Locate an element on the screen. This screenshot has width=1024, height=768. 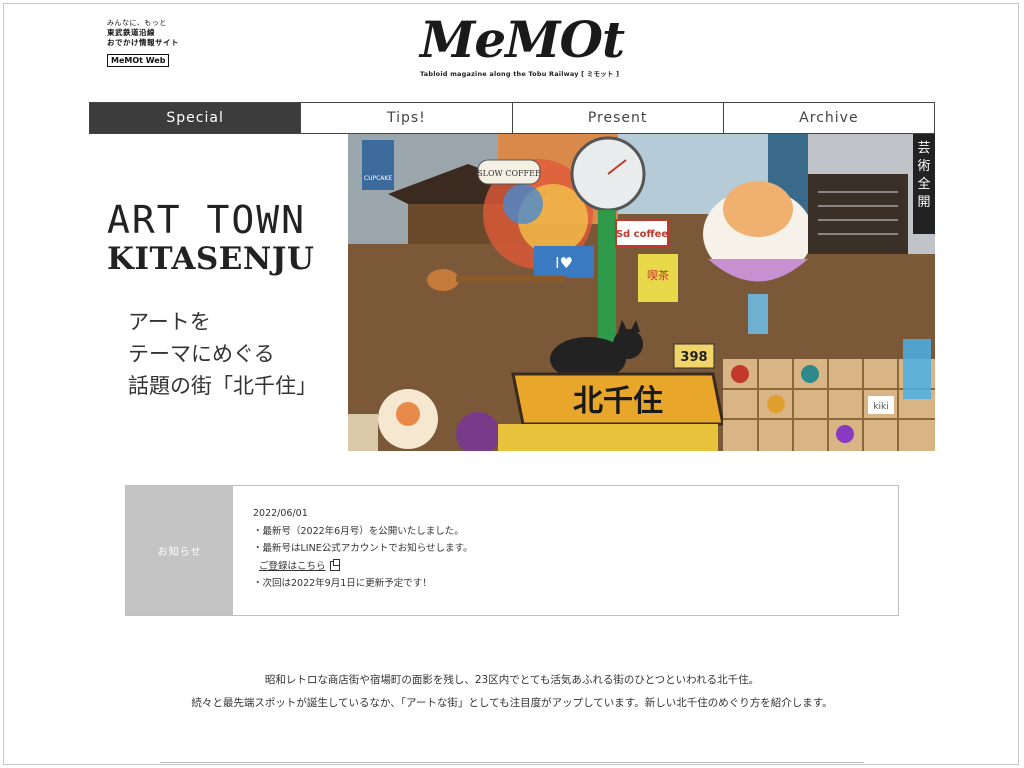
notice-line-3: ・次回は2022年9月1日に更新予定です！ is located at coordinates (342, 583).